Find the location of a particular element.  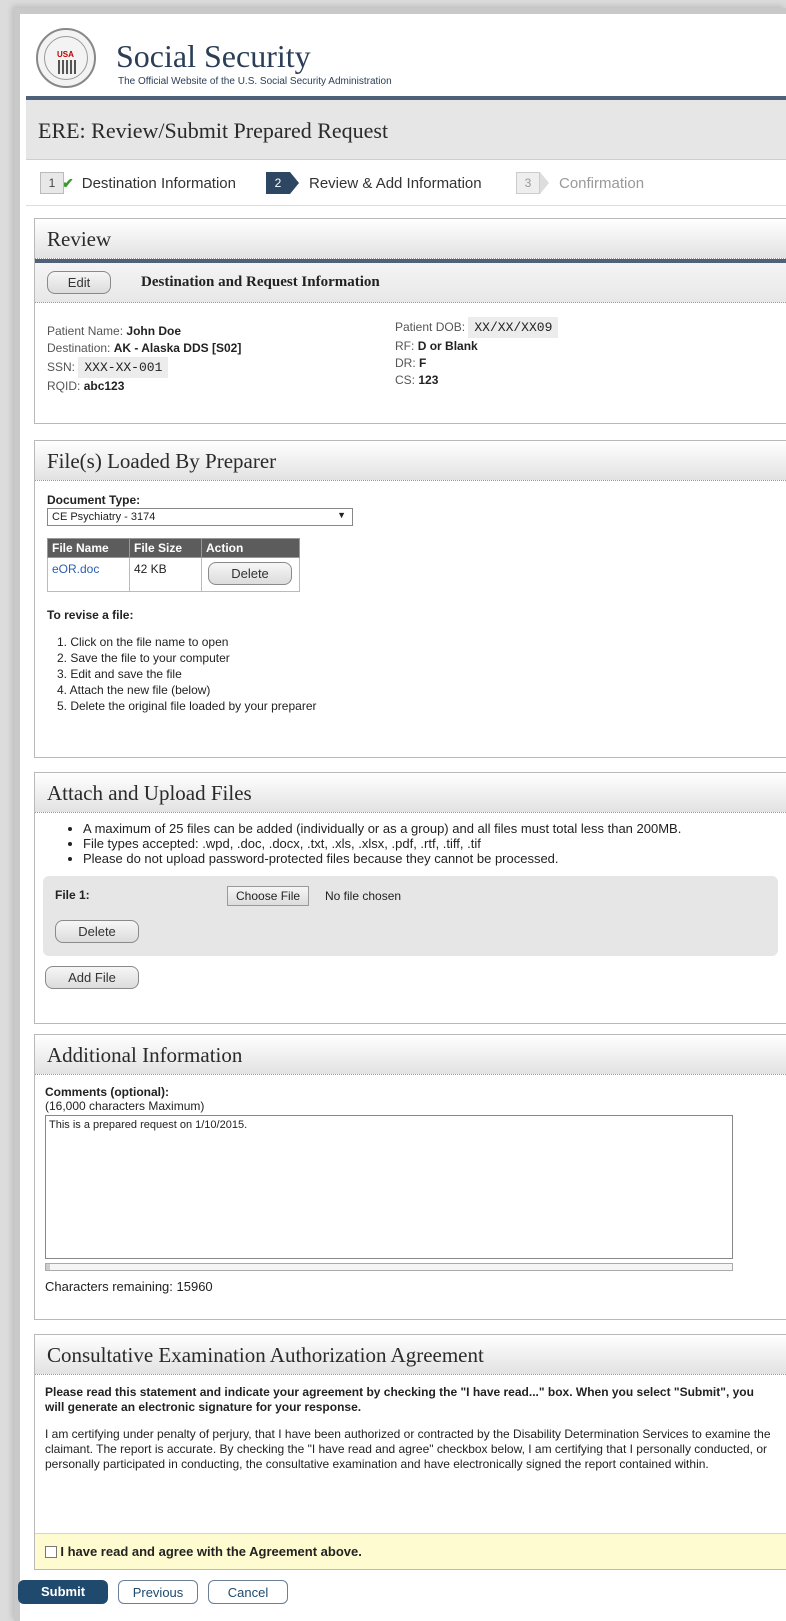

col-file-size: File Size is located at coordinates (165, 548).